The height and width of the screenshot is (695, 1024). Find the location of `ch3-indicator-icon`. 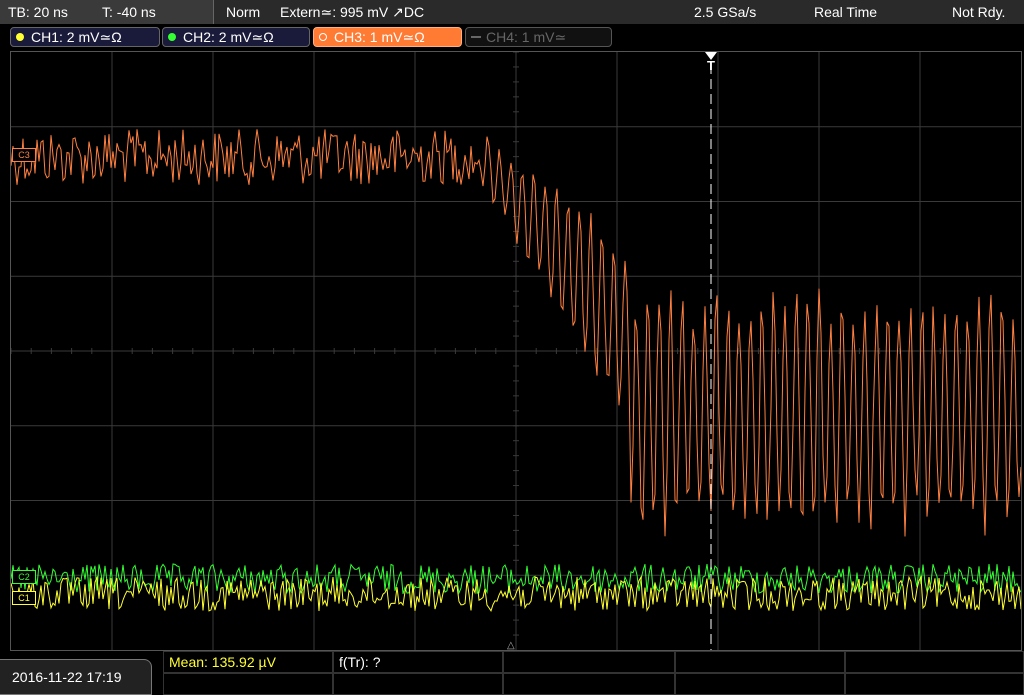

ch3-indicator-icon is located at coordinates (323, 37).